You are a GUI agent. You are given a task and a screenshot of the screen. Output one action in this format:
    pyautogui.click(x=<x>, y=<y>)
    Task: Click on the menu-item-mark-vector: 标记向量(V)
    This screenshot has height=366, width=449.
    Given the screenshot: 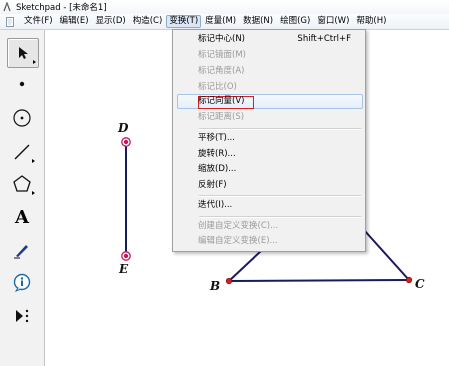 What is the action you would take?
    pyautogui.click(x=270, y=101)
    